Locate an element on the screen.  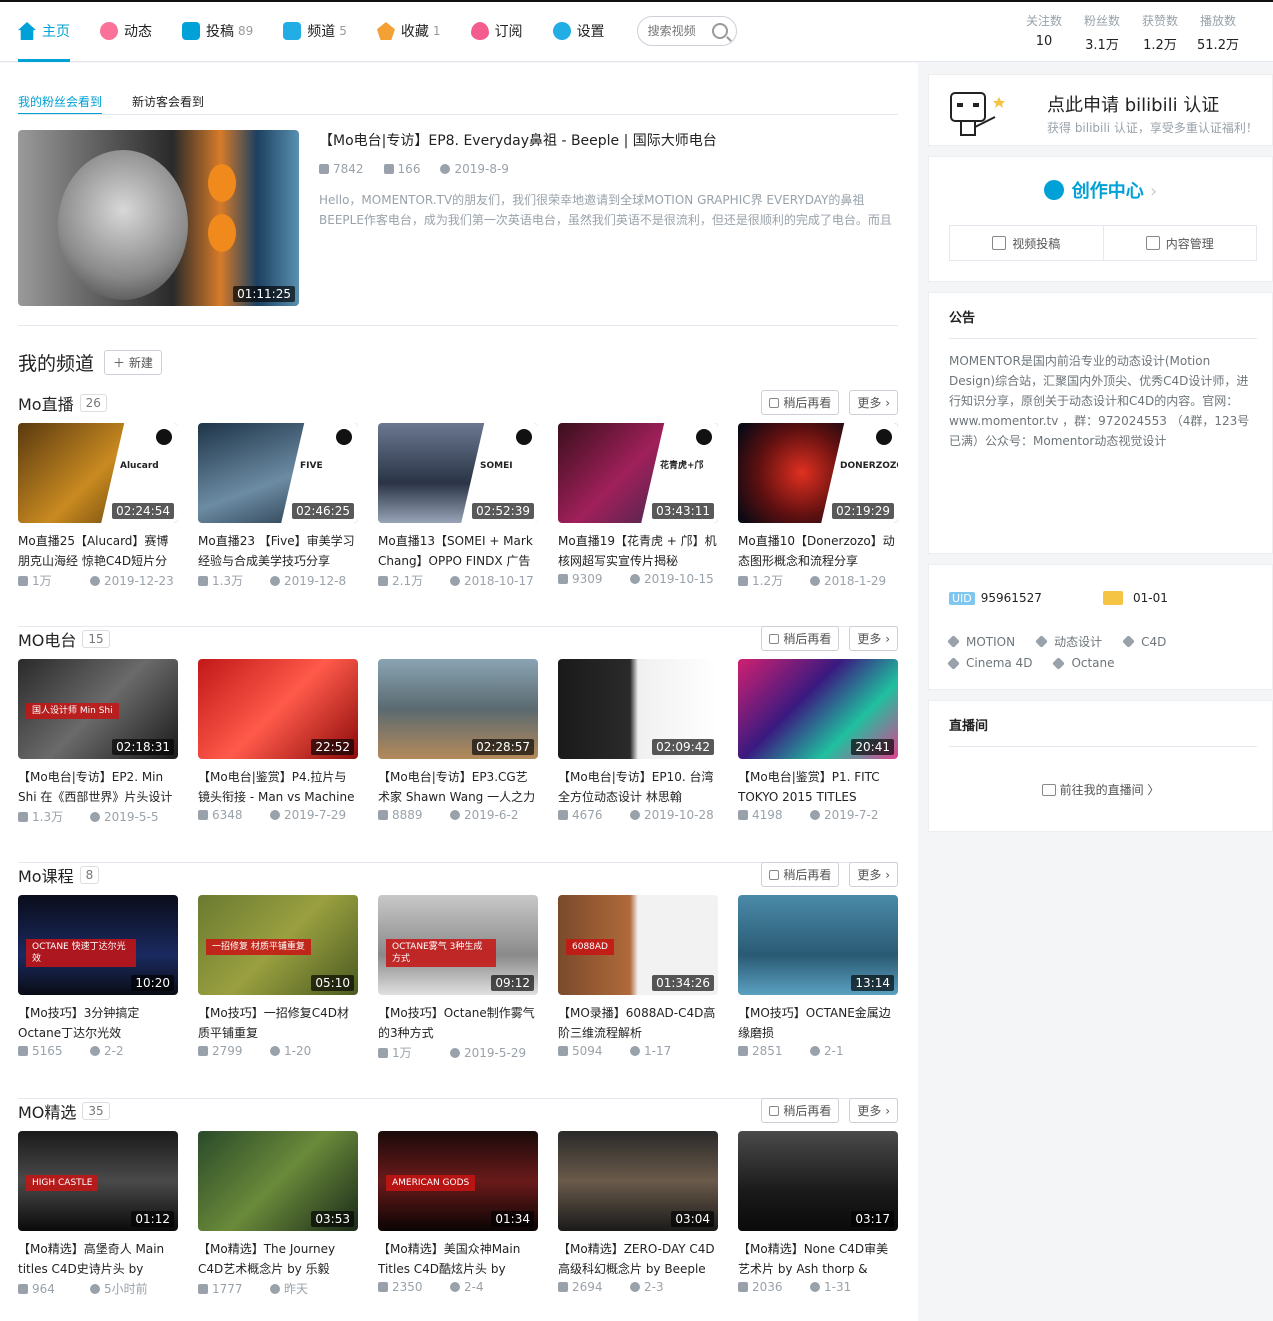
video-title: Mo直播10【Donerzozo】动态图形概念和流程分享 is located at coordinates (818, 551).